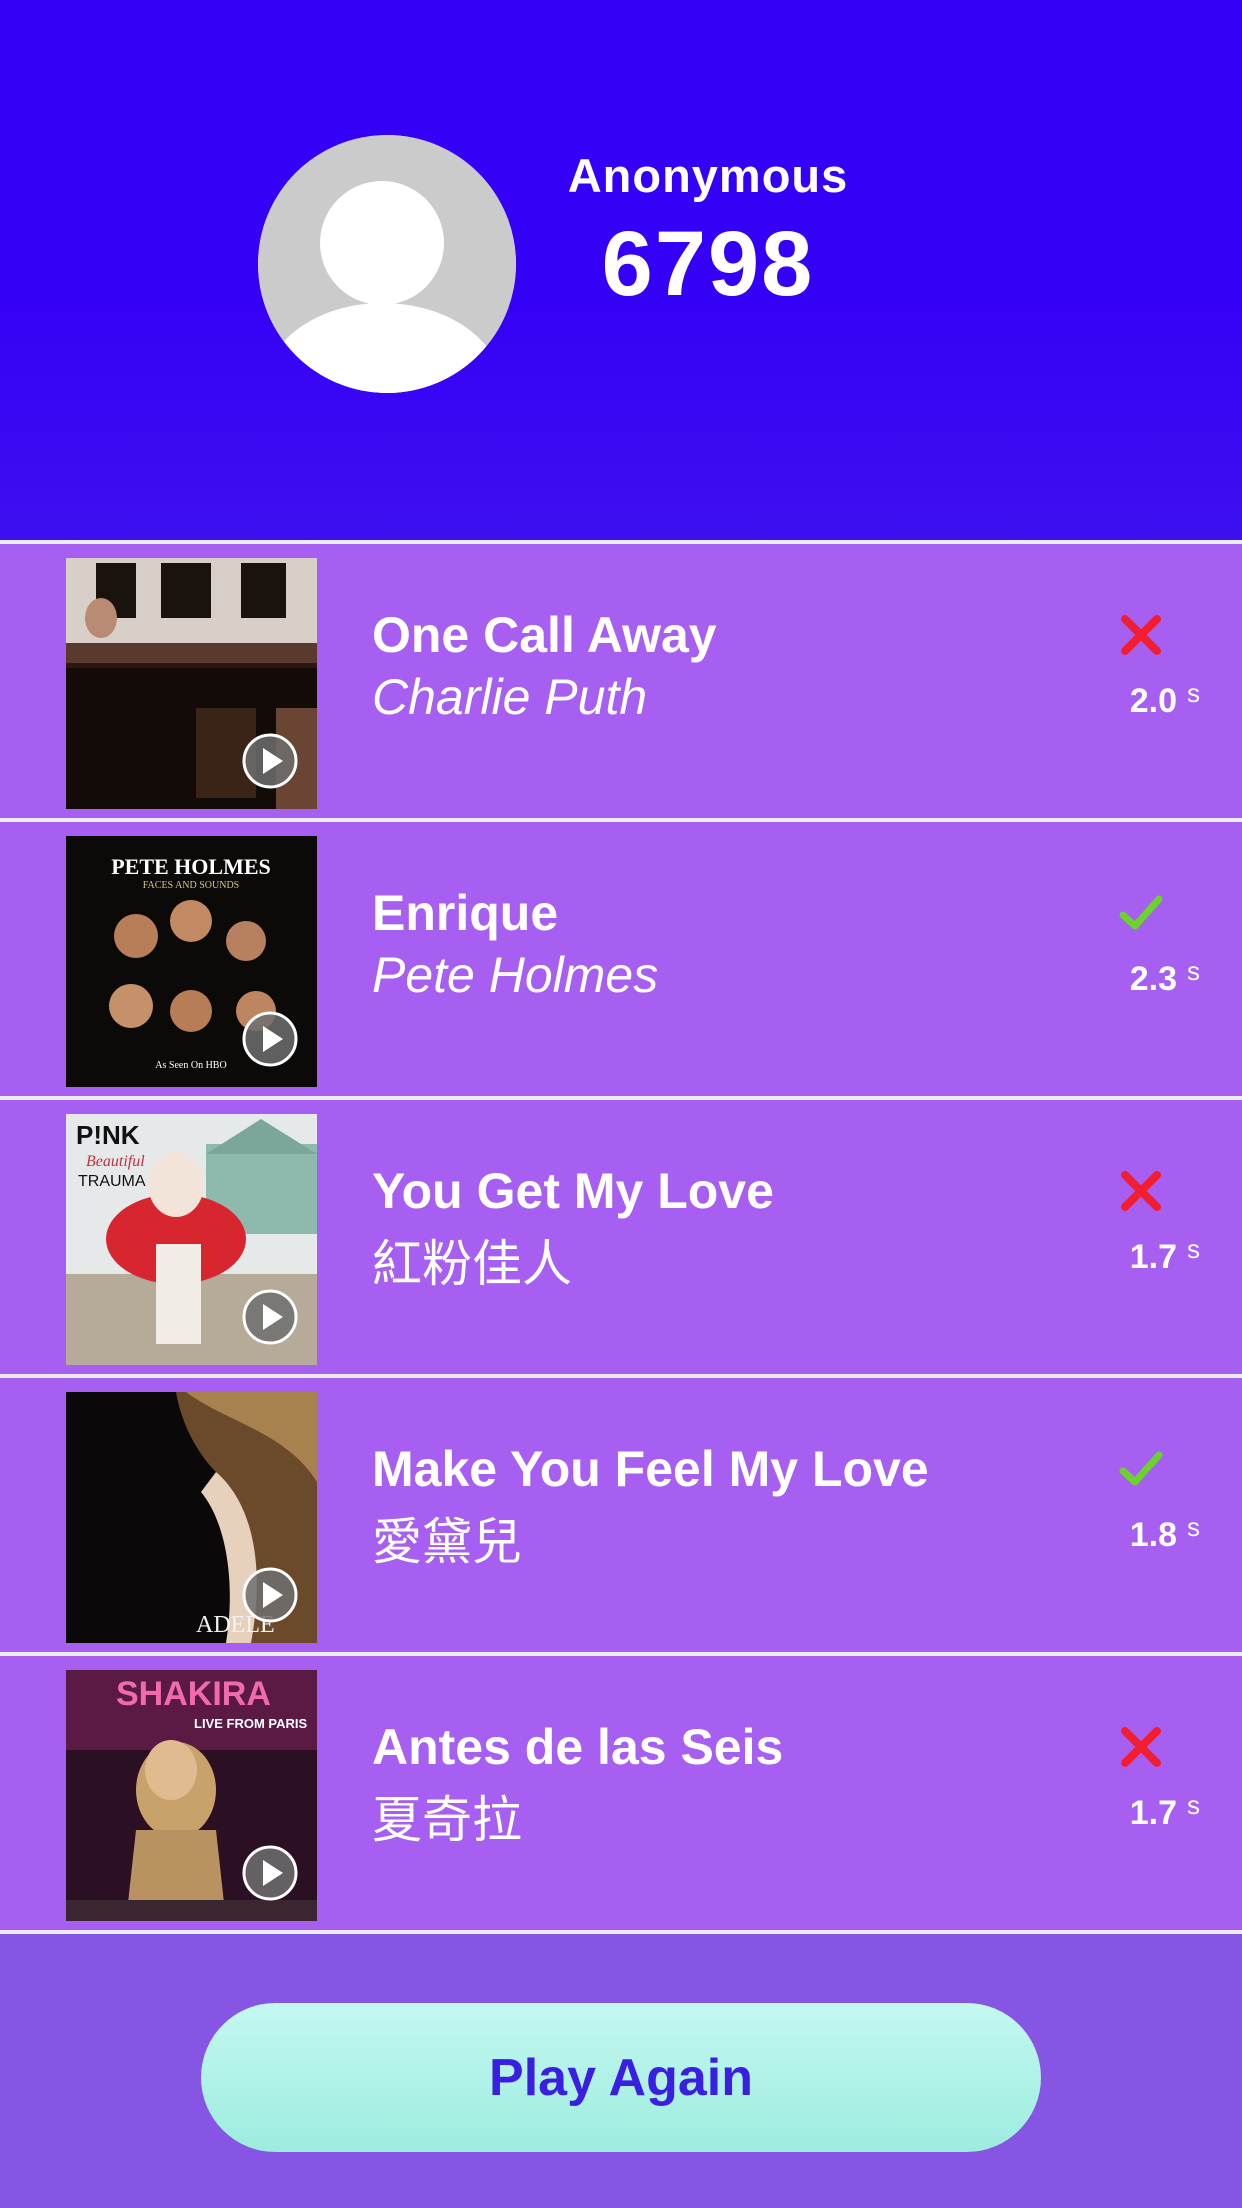  I want to click on play-again-button: Play Again, so click(621, 2077).